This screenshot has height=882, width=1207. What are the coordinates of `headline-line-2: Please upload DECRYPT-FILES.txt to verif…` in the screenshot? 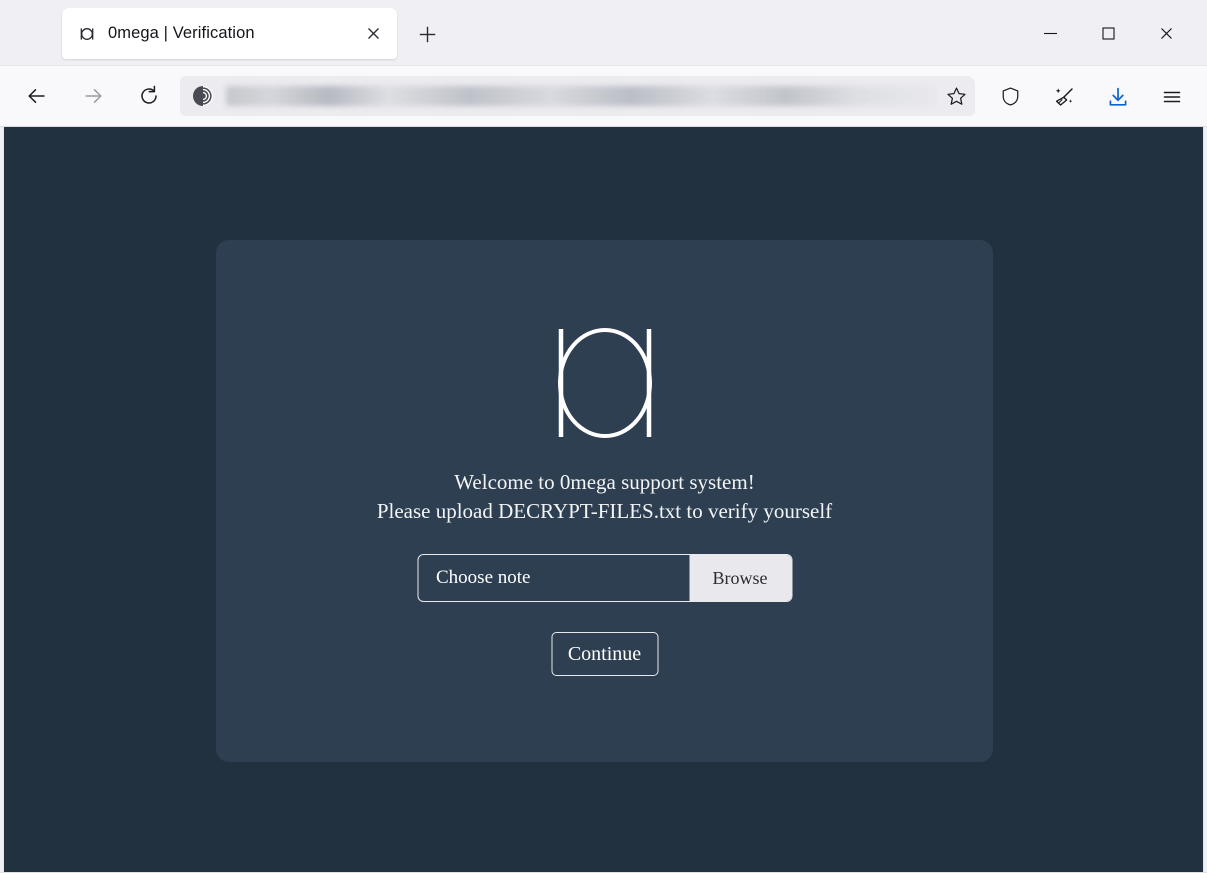 It's located at (604, 511).